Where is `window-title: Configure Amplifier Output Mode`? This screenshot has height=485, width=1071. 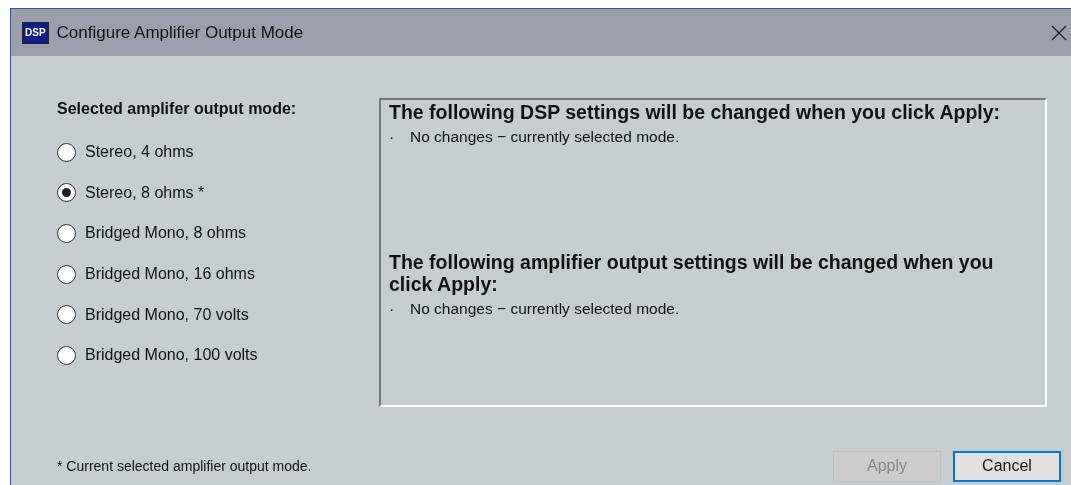 window-title: Configure Amplifier Output Mode is located at coordinates (180, 32).